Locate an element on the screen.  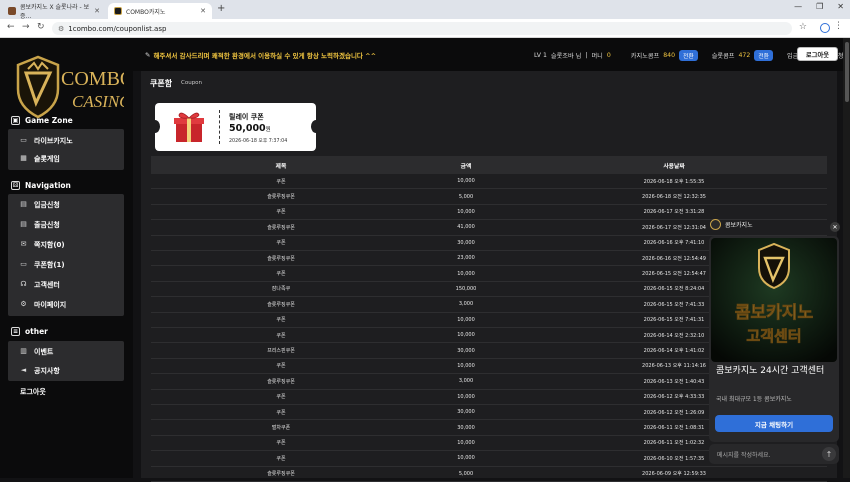
sidebar-item-label: 출금신청 is located at coordinates (47, 224).